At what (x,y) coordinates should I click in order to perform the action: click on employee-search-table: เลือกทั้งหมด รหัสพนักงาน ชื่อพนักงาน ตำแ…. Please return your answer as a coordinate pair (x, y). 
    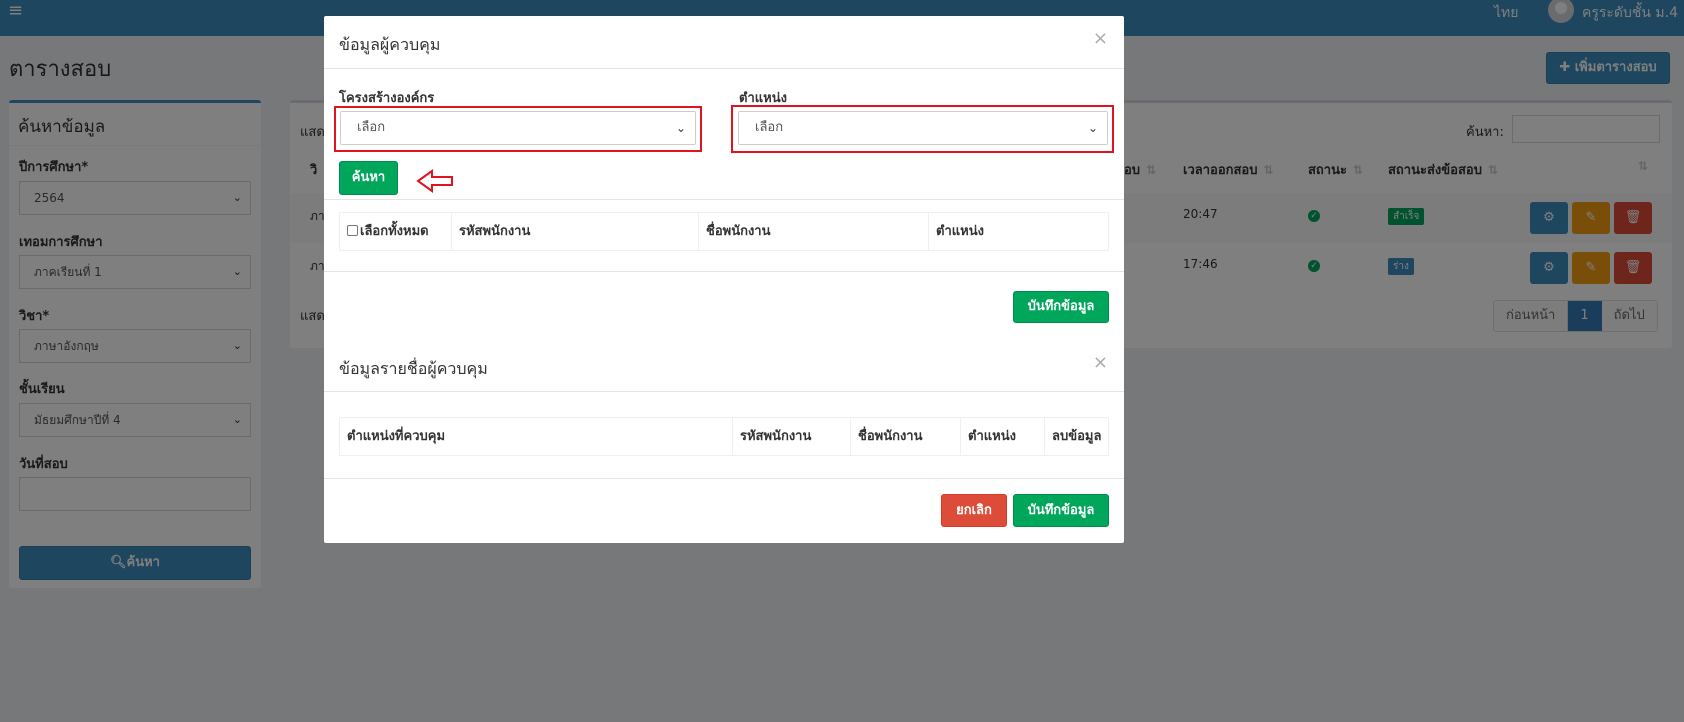
    Looking at the image, I should click on (724, 231).